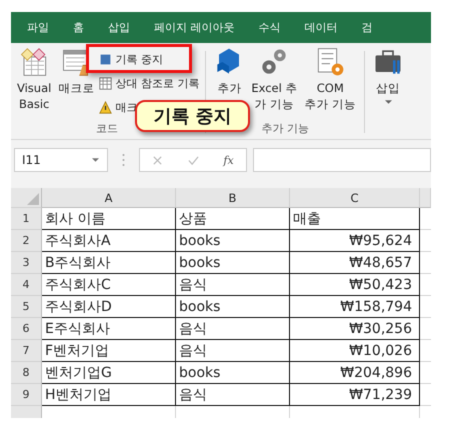 Image resolution: width=449 pixels, height=432 pixels. Describe the element at coordinates (355, 329) in the screenshot. I see `table-cell: ₩30,256` at that location.